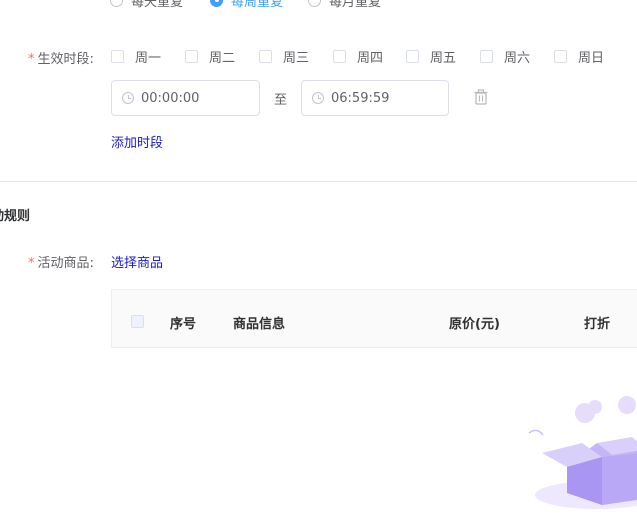 Image resolution: width=637 pixels, height=513 pixels. I want to click on radio-weekly: 每周重复, so click(247, 5).